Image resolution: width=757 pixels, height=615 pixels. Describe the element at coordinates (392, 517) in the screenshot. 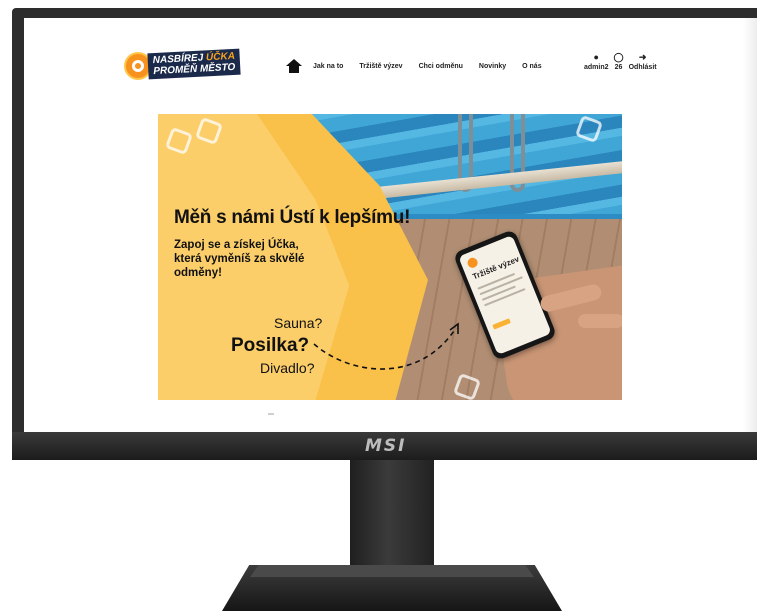

I see `monitor-stand-neck` at that location.